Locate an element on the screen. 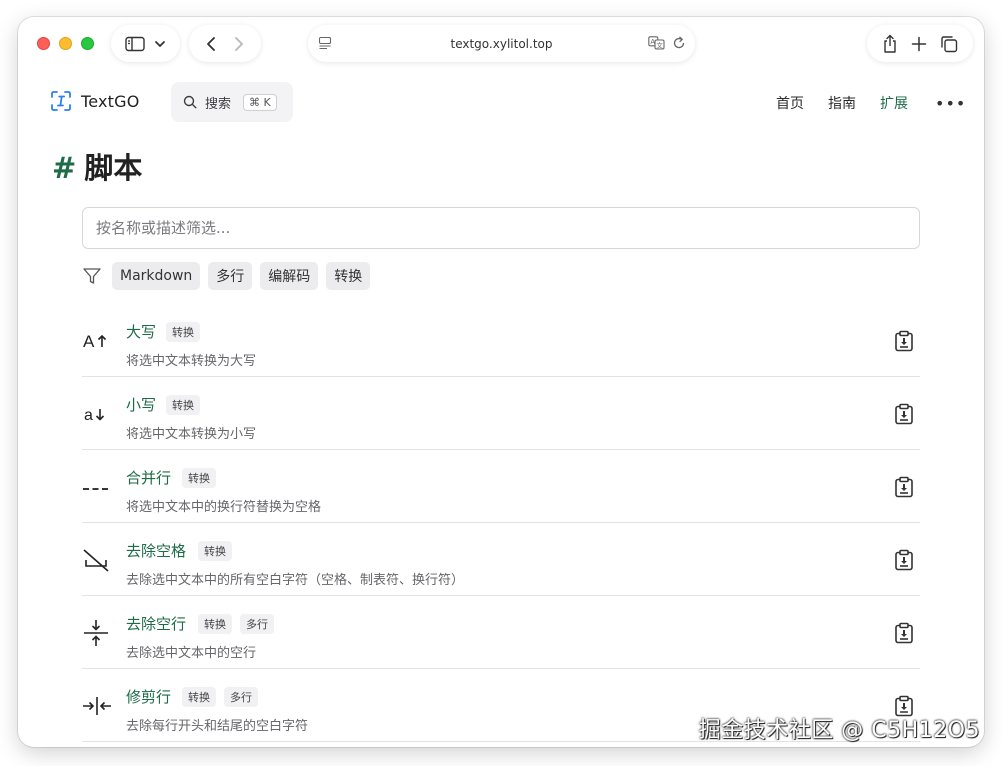 This screenshot has height=766, width=1002. textgo-logo-icon is located at coordinates (61, 101).